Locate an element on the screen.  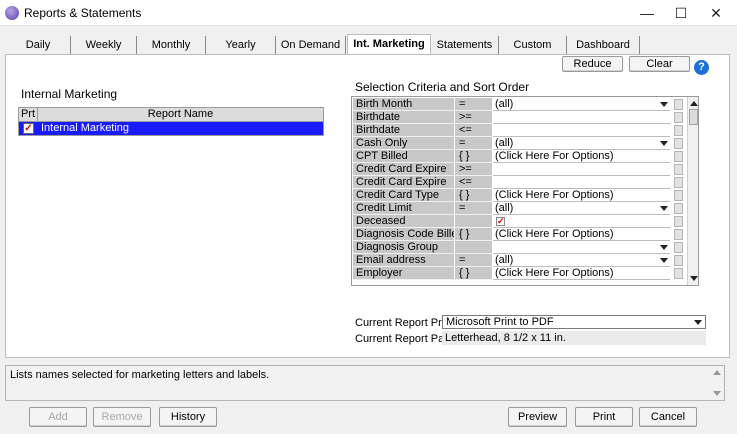
tab-weekly: Weekly is located at coordinates (104, 45).